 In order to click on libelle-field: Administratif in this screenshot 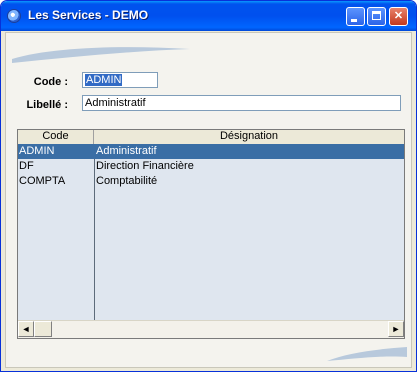, I will do `click(241, 103)`.